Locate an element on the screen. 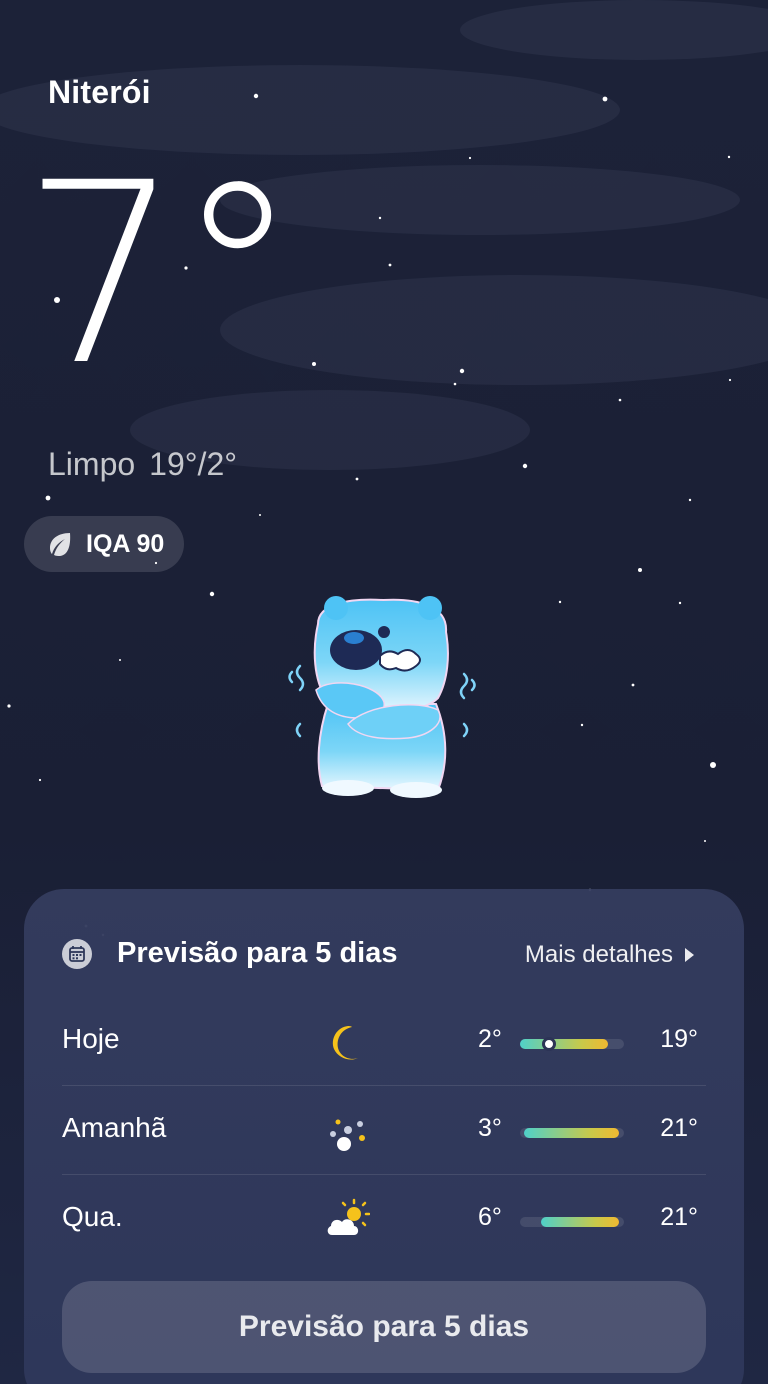 The image size is (768, 1384). day-label: Hoje is located at coordinates (91, 1038).